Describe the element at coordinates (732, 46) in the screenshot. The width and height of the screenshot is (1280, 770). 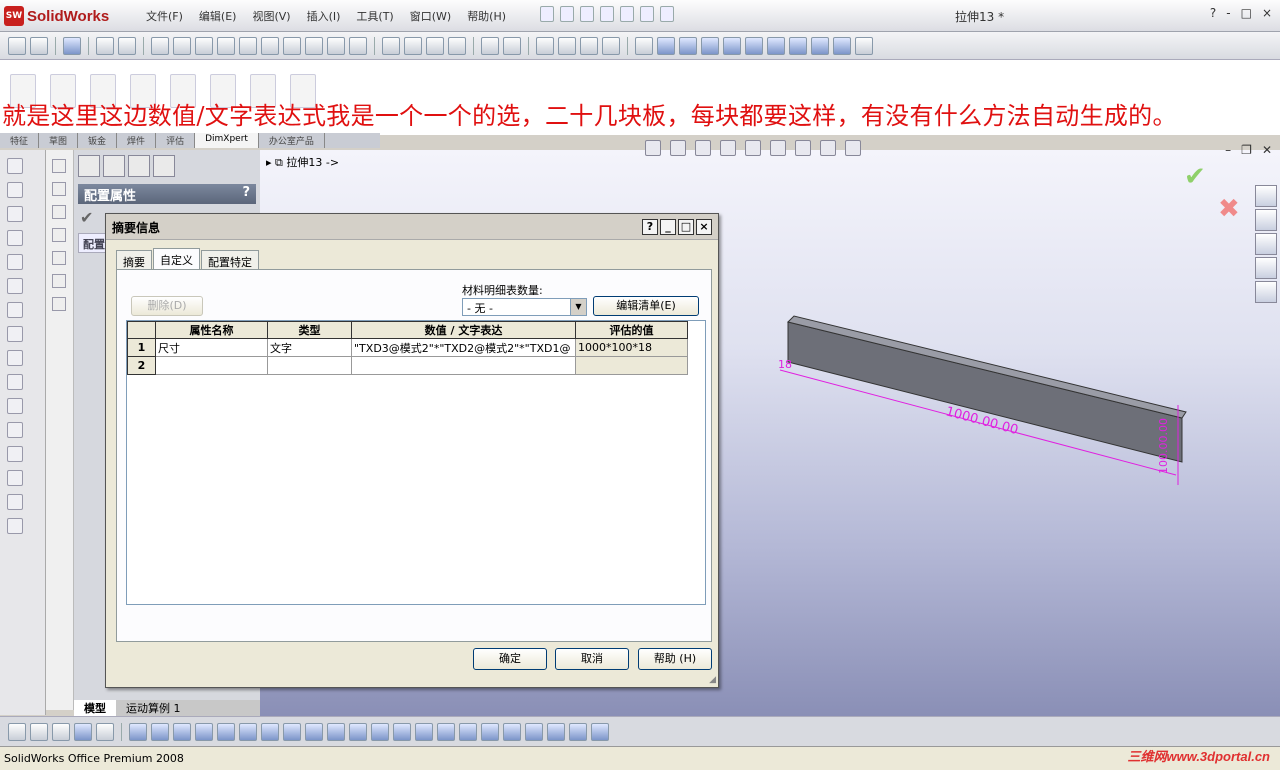
I see `view-right-icon` at that location.